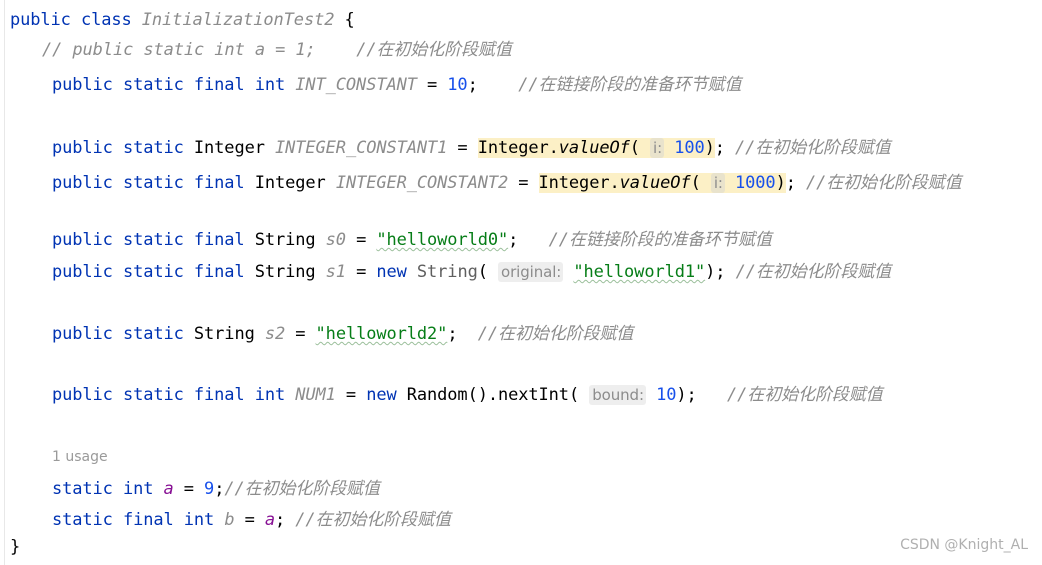  What do you see at coordinates (617, 395) in the screenshot?
I see `parameter-hint-bound: bound:` at bounding box center [617, 395].